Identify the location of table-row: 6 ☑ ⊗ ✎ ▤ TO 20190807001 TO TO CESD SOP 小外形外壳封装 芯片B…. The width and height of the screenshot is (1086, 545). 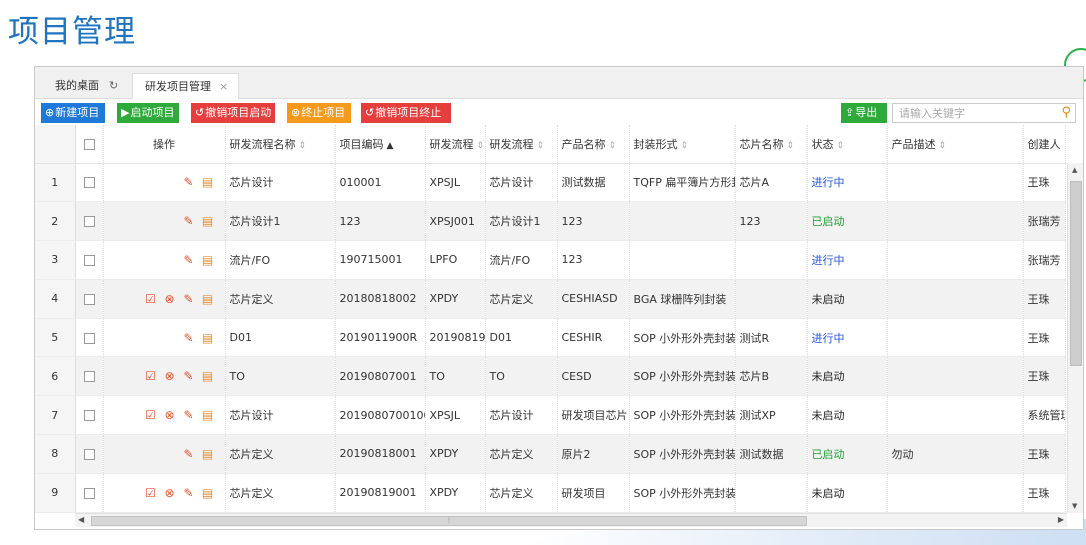
(550, 376).